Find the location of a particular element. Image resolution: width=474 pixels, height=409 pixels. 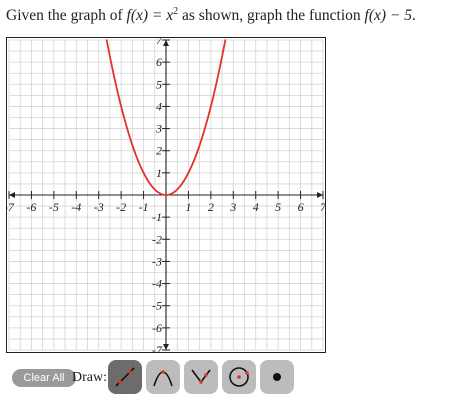

circle-tool-icon is located at coordinates (239, 377).